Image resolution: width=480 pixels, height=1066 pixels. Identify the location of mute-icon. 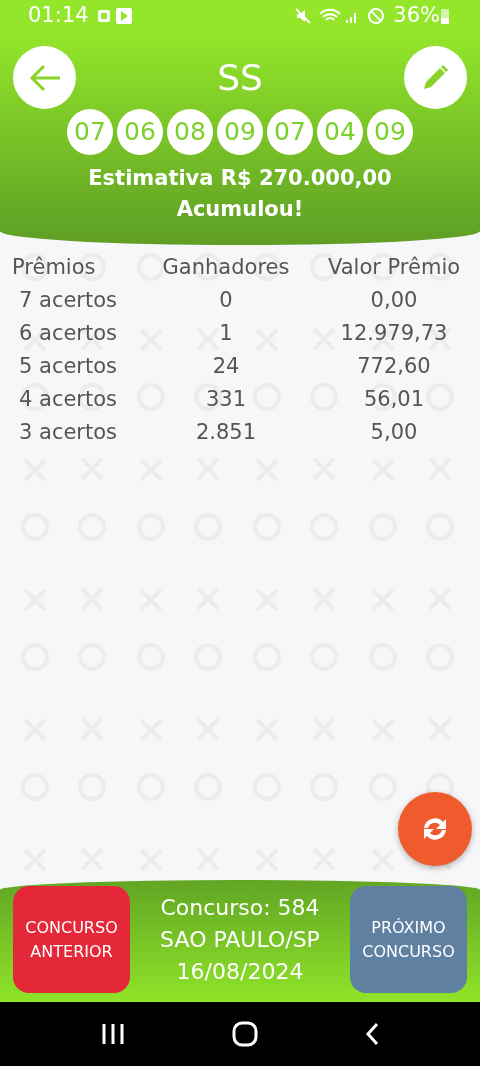
(303, 16).